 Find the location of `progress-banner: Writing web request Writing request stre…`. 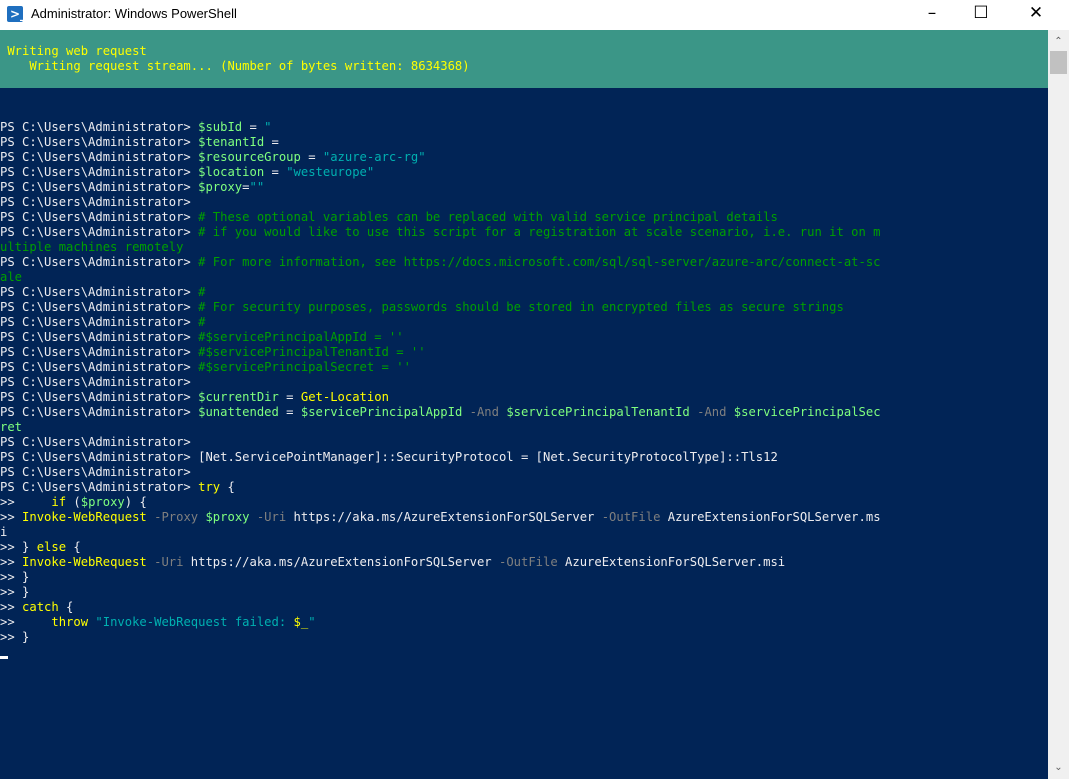

progress-banner: Writing web request Writing request stre… is located at coordinates (524, 59).